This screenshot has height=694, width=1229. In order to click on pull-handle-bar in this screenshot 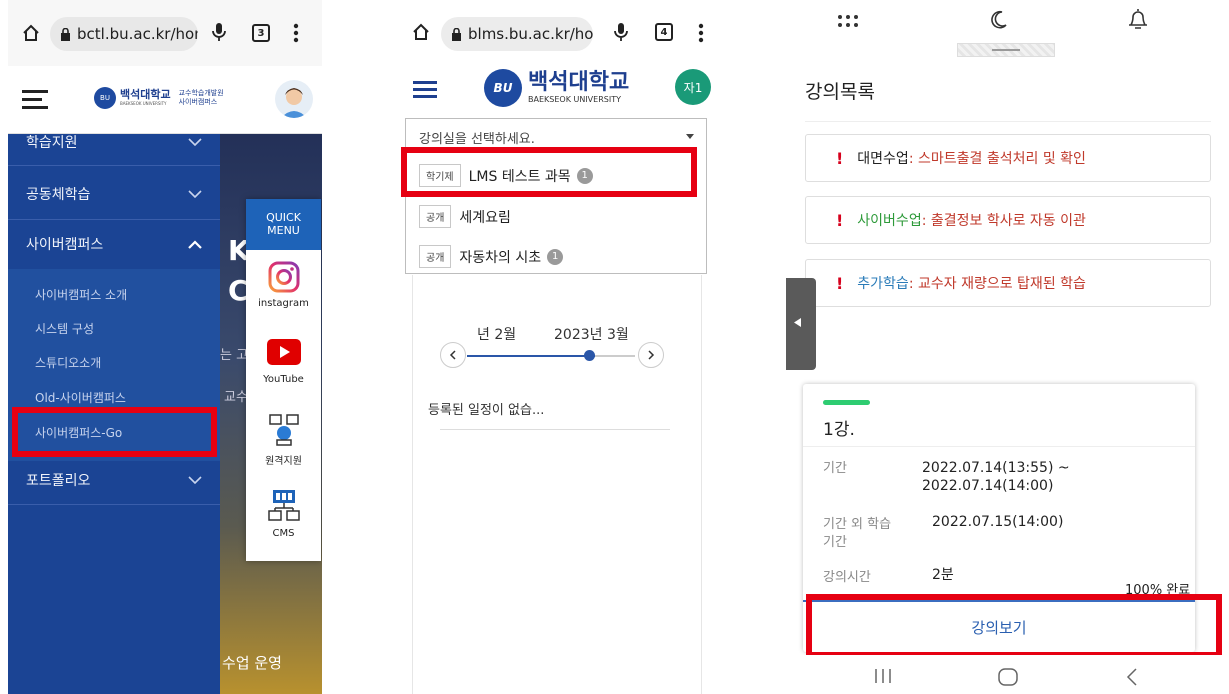, I will do `click(1006, 50)`.